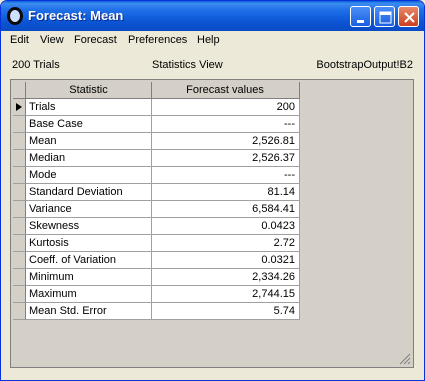  I want to click on statistic-name-cell: Variance, so click(89, 209).